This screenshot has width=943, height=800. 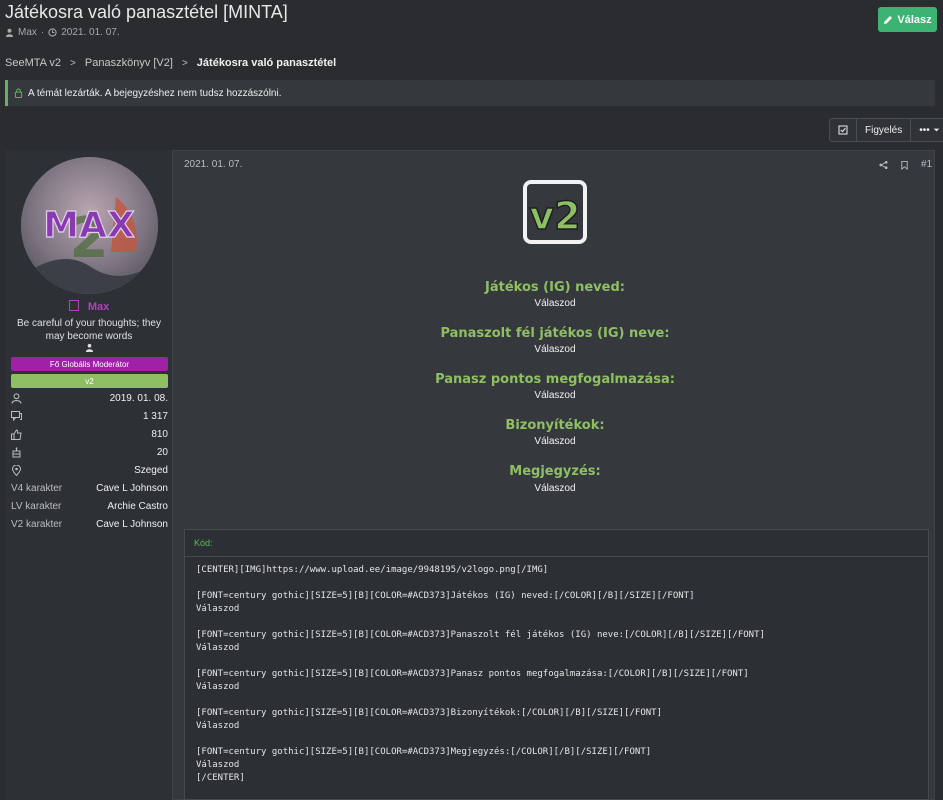 What do you see at coordinates (89, 381) in the screenshot?
I see `badge-v2: v2` at bounding box center [89, 381].